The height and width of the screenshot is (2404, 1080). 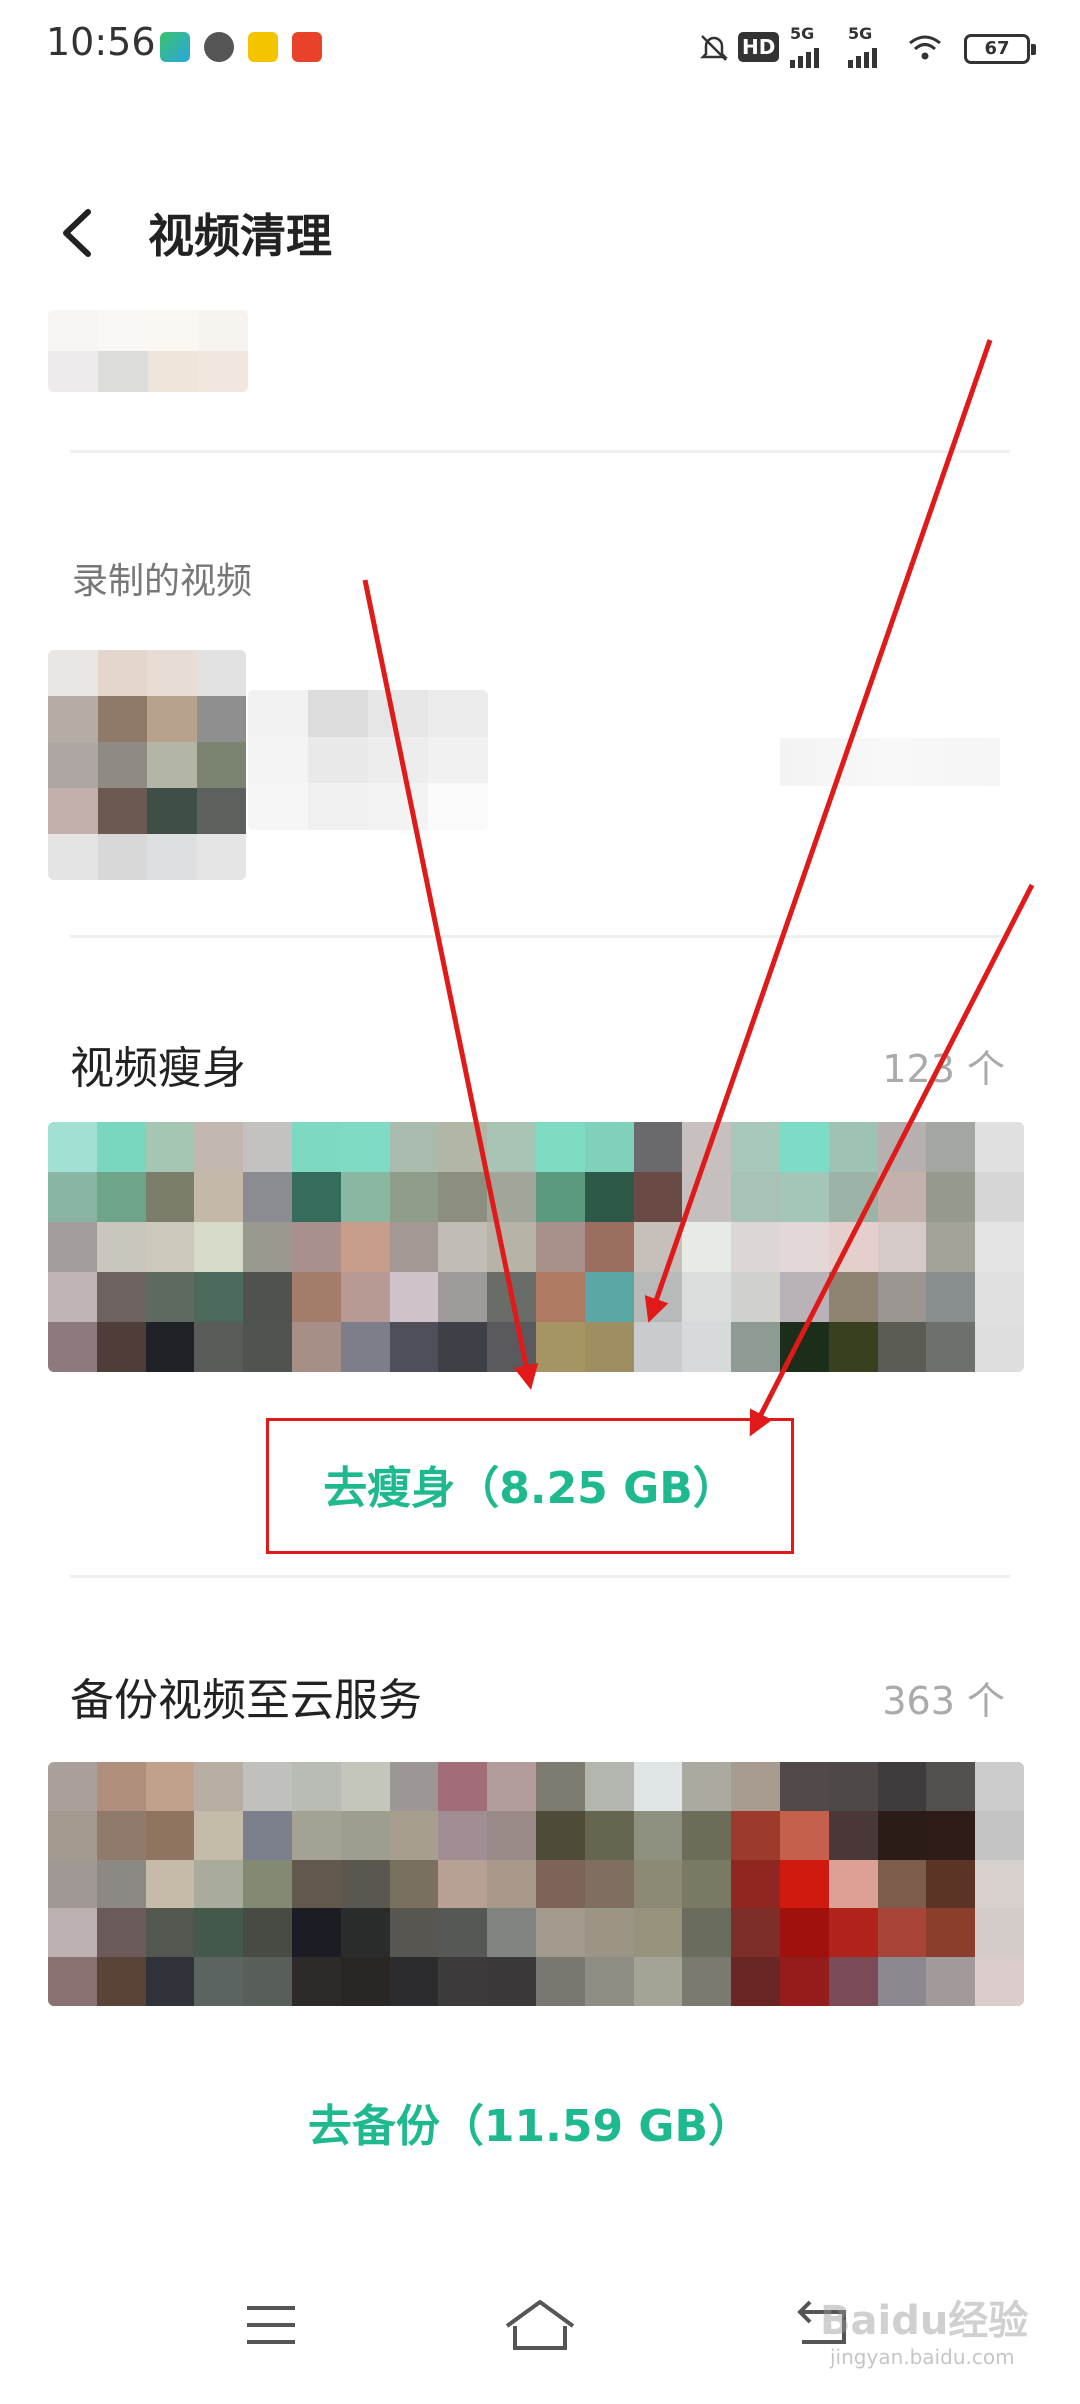 What do you see at coordinates (922, 2357) in the screenshot?
I see `watermark-url: jingyan.baidu.com` at bounding box center [922, 2357].